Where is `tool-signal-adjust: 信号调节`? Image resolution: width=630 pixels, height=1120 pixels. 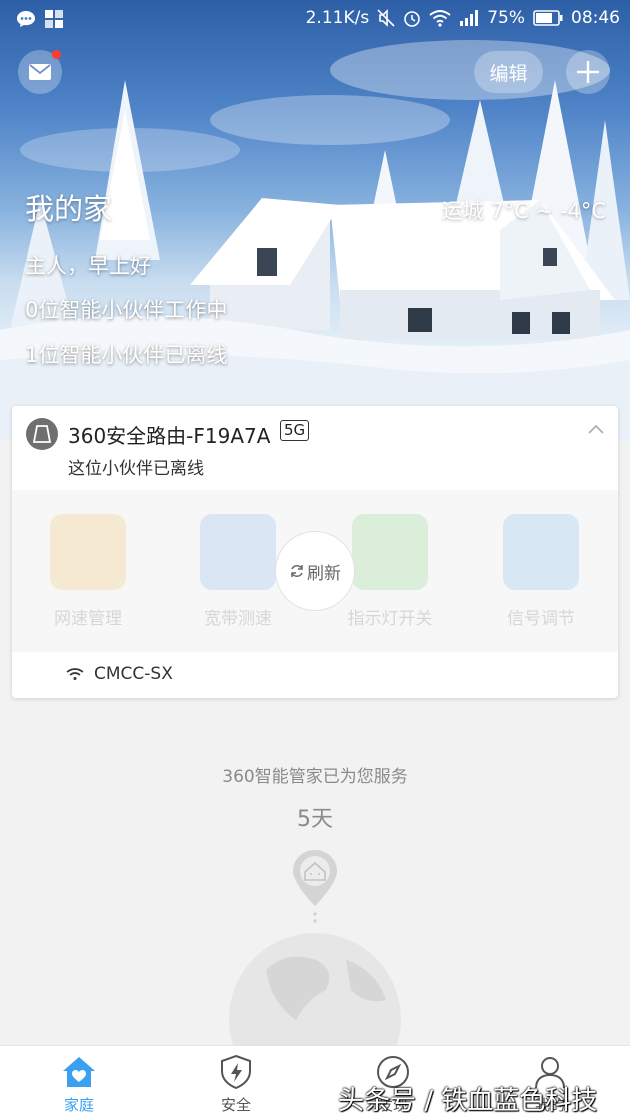 tool-signal-adjust: 信号调节 is located at coordinates (541, 571).